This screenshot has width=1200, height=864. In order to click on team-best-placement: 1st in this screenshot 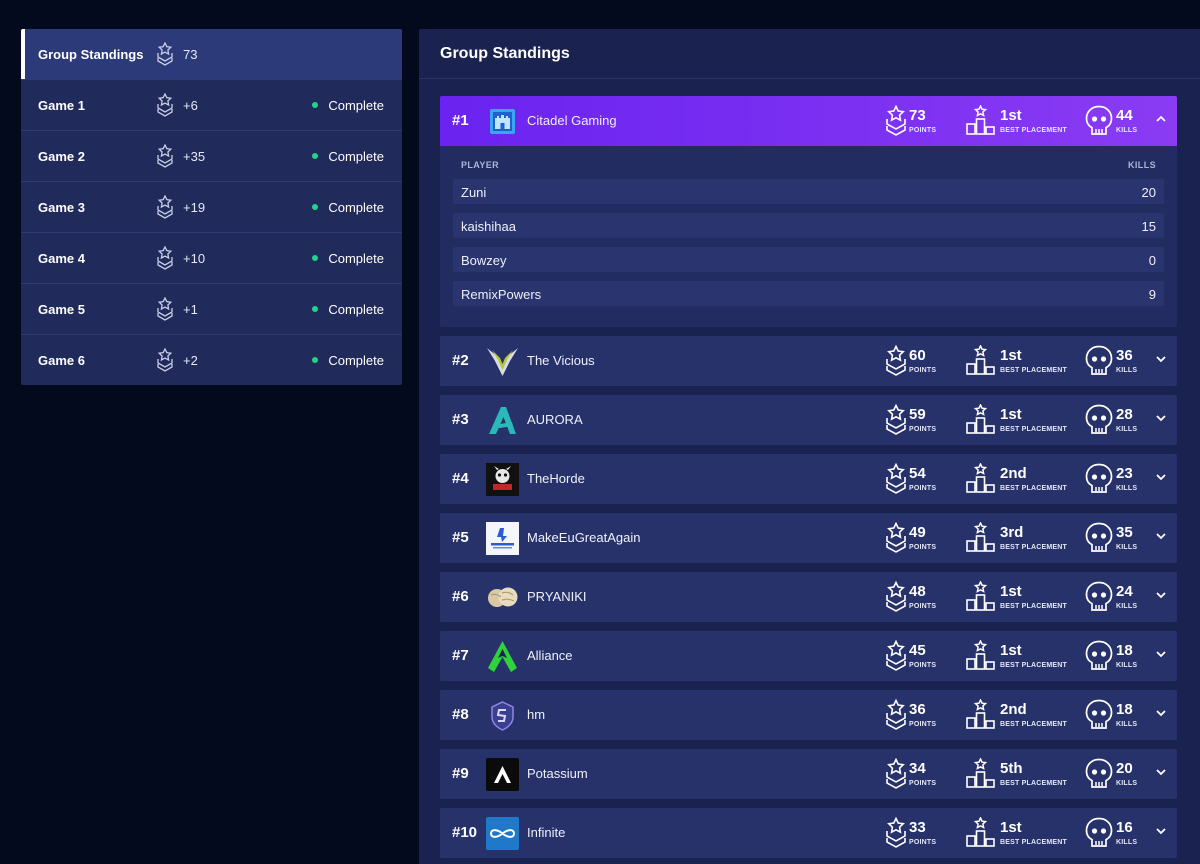, I will do `click(1011, 355)`.